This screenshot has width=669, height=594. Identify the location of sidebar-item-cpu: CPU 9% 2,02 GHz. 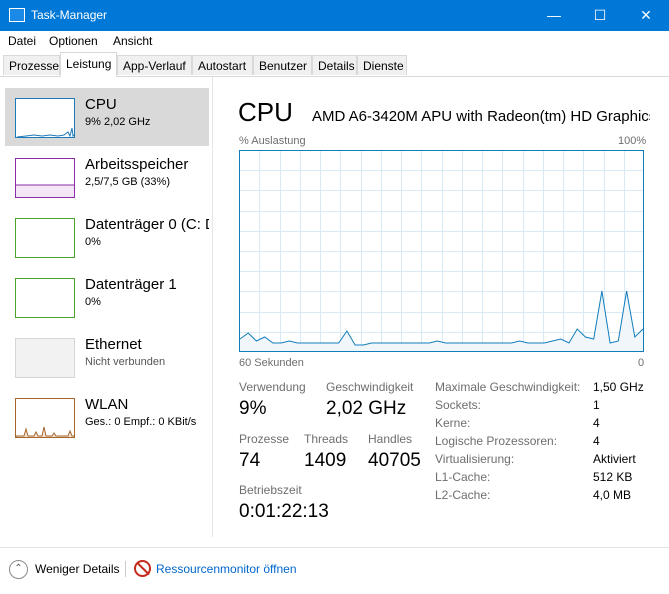
(107, 117).